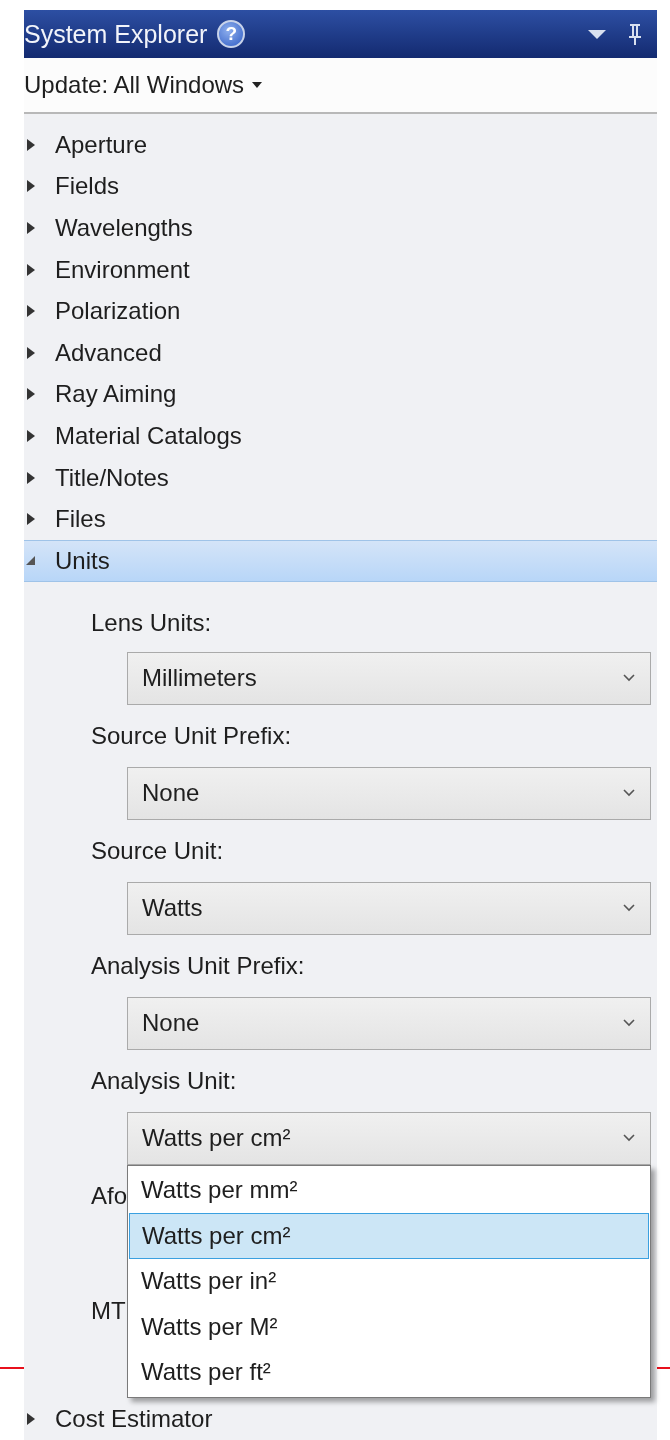 The image size is (670, 1440). What do you see at coordinates (389, 1190) in the screenshot?
I see `dropdown-option: Watts per mm²` at bounding box center [389, 1190].